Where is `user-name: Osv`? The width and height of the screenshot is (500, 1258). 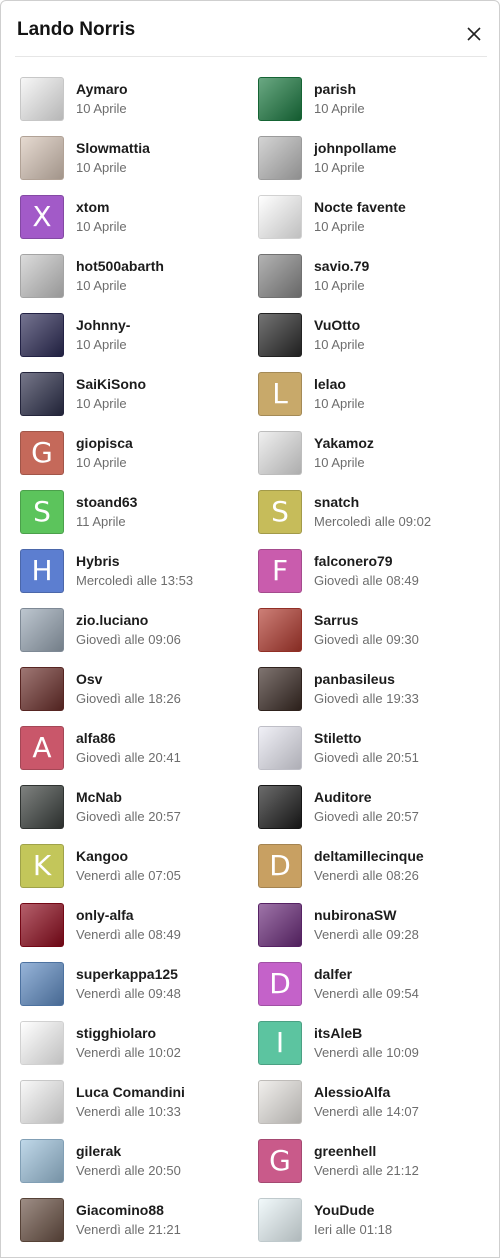
user-name: Osv is located at coordinates (89, 679).